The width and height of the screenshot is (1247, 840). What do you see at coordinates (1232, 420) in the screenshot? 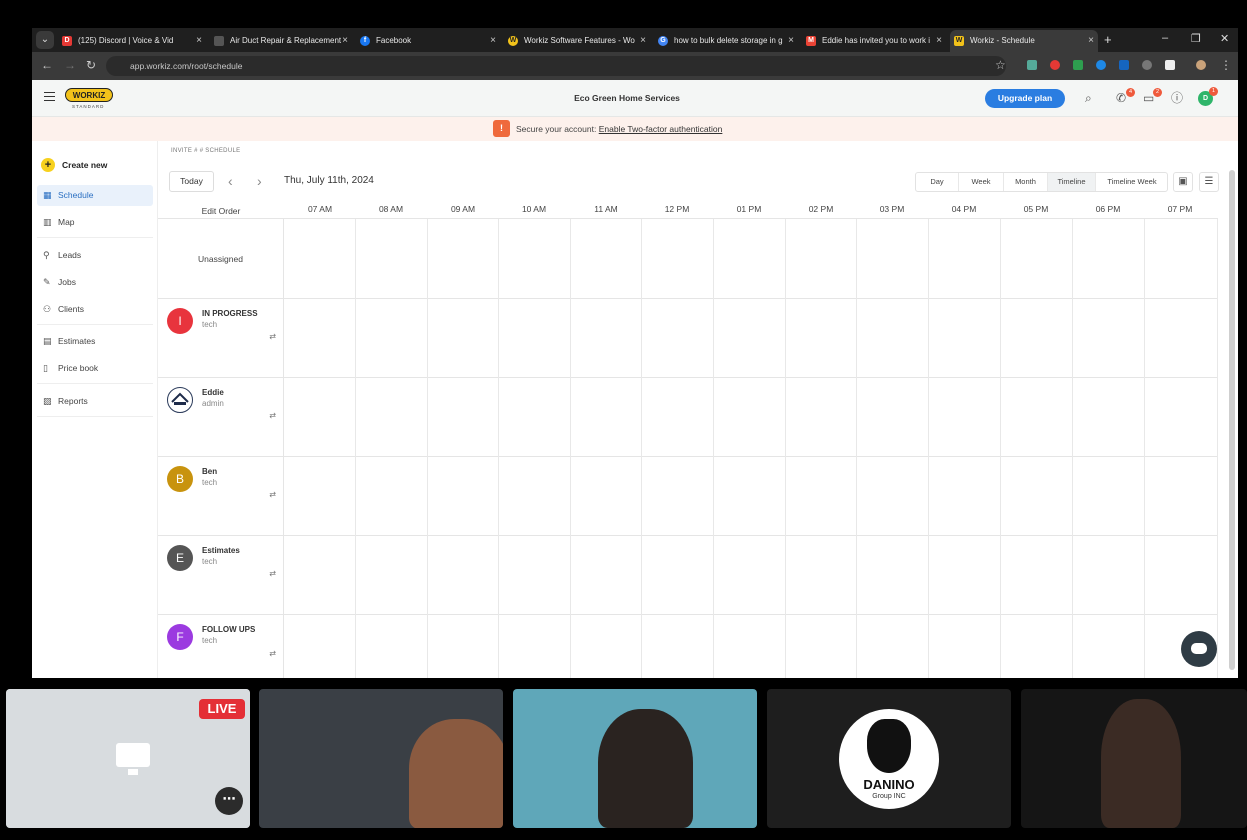
I see `page-scrollbar` at bounding box center [1232, 420].